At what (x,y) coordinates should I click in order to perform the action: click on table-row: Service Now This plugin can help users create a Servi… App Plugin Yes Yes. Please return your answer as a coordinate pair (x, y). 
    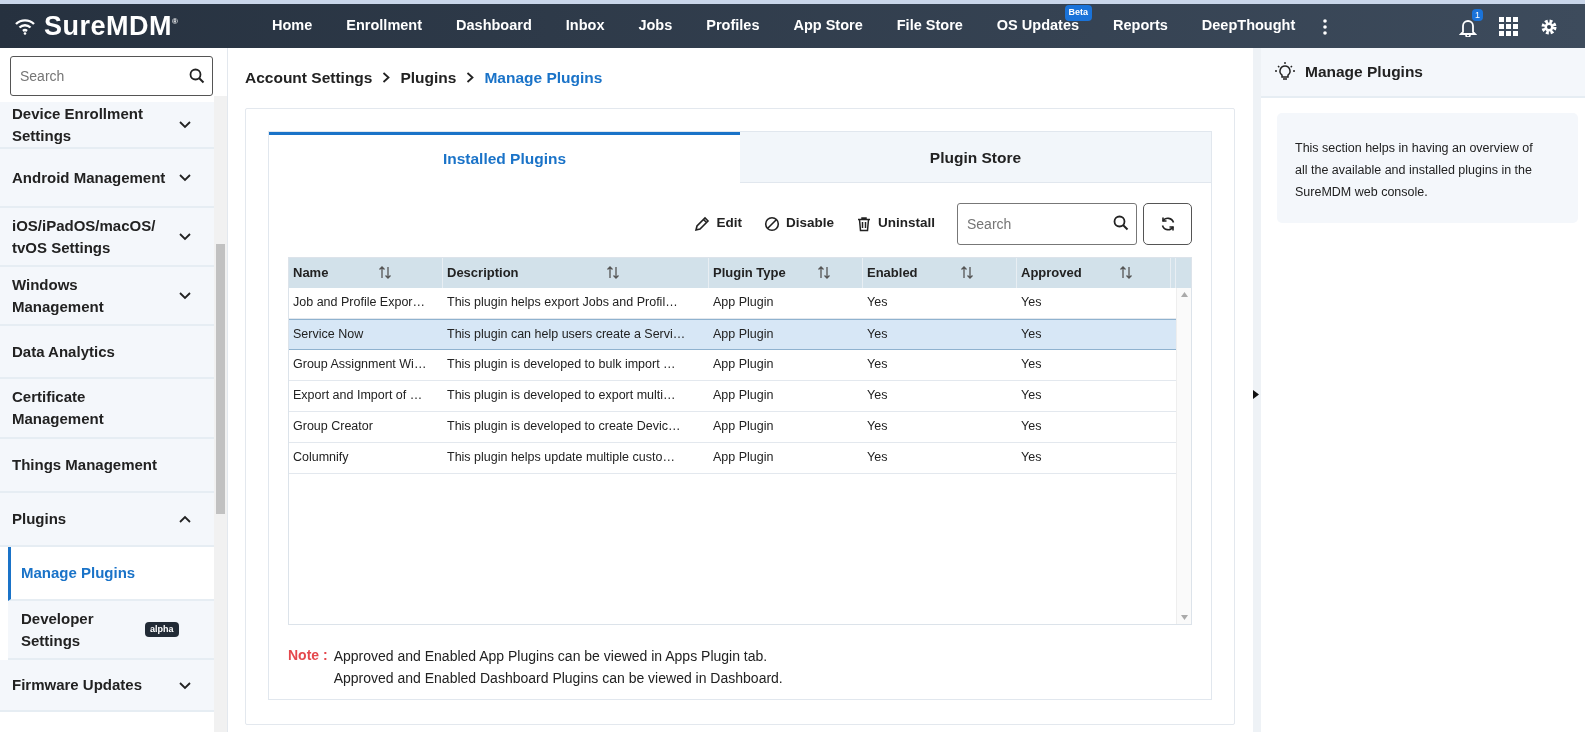
    Looking at the image, I should click on (732, 334).